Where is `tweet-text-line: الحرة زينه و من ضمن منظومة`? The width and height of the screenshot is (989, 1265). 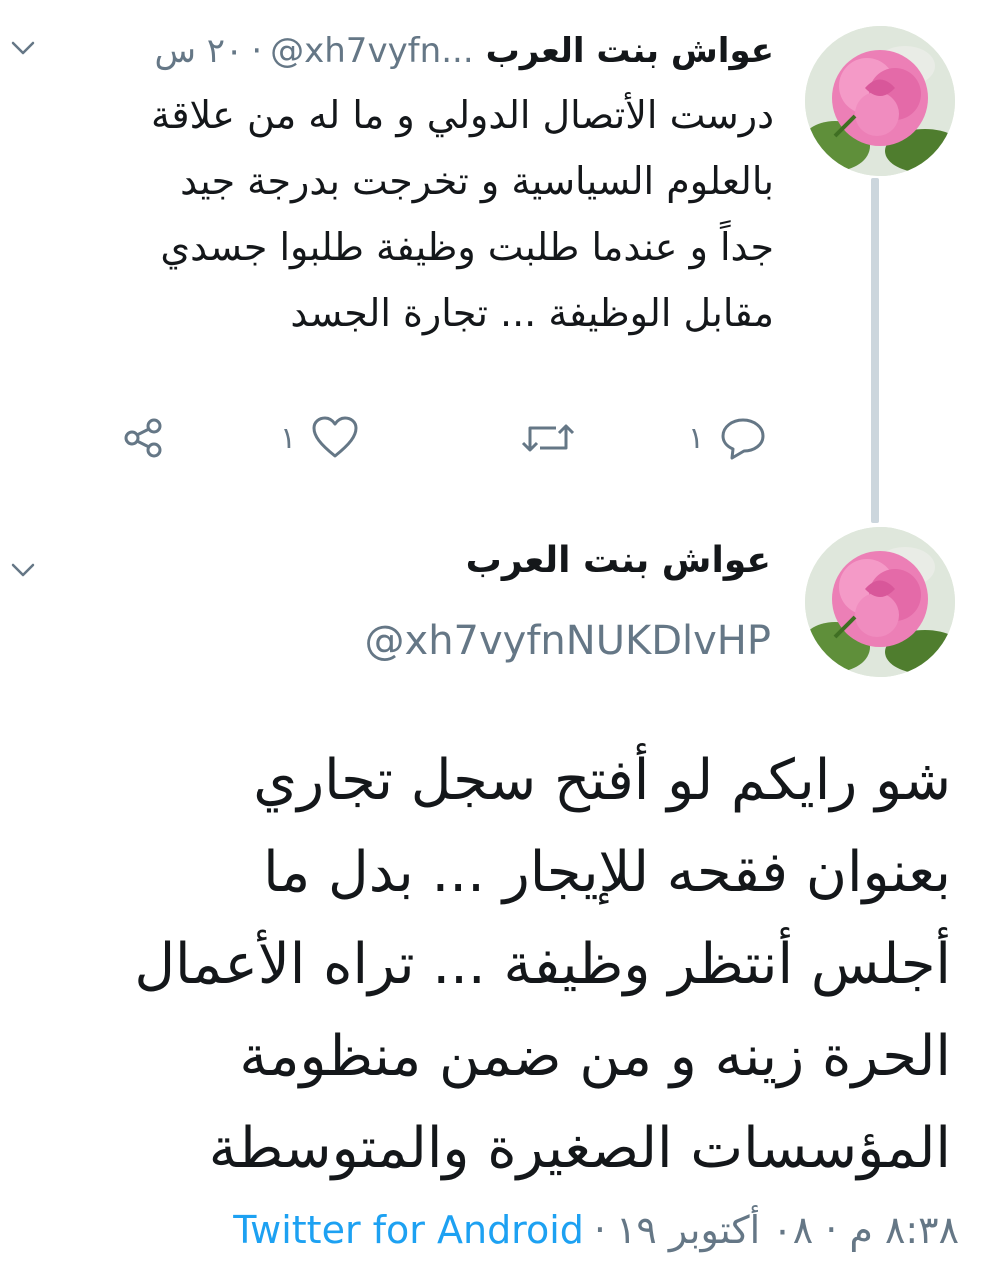
tweet-text-line: الحرة زينه و من ضمن منظومة is located at coordinates (595, 1056).